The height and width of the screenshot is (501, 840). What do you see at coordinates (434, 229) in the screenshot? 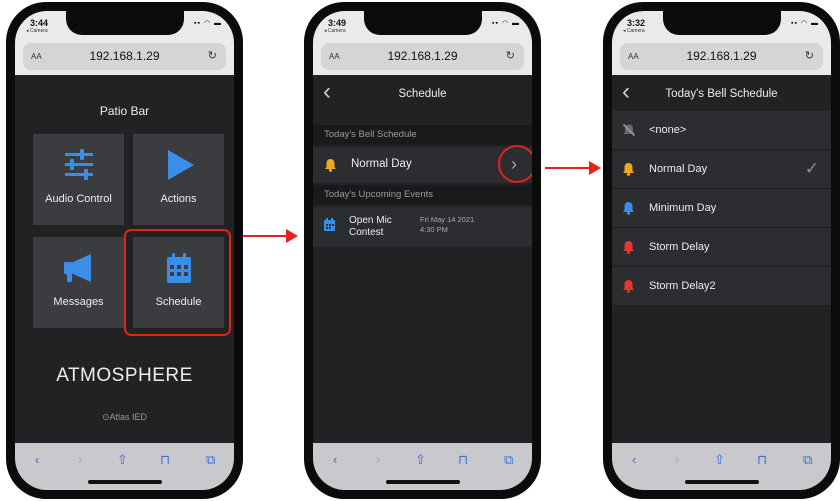
I see `event-time: 4:30 PM` at bounding box center [434, 229].